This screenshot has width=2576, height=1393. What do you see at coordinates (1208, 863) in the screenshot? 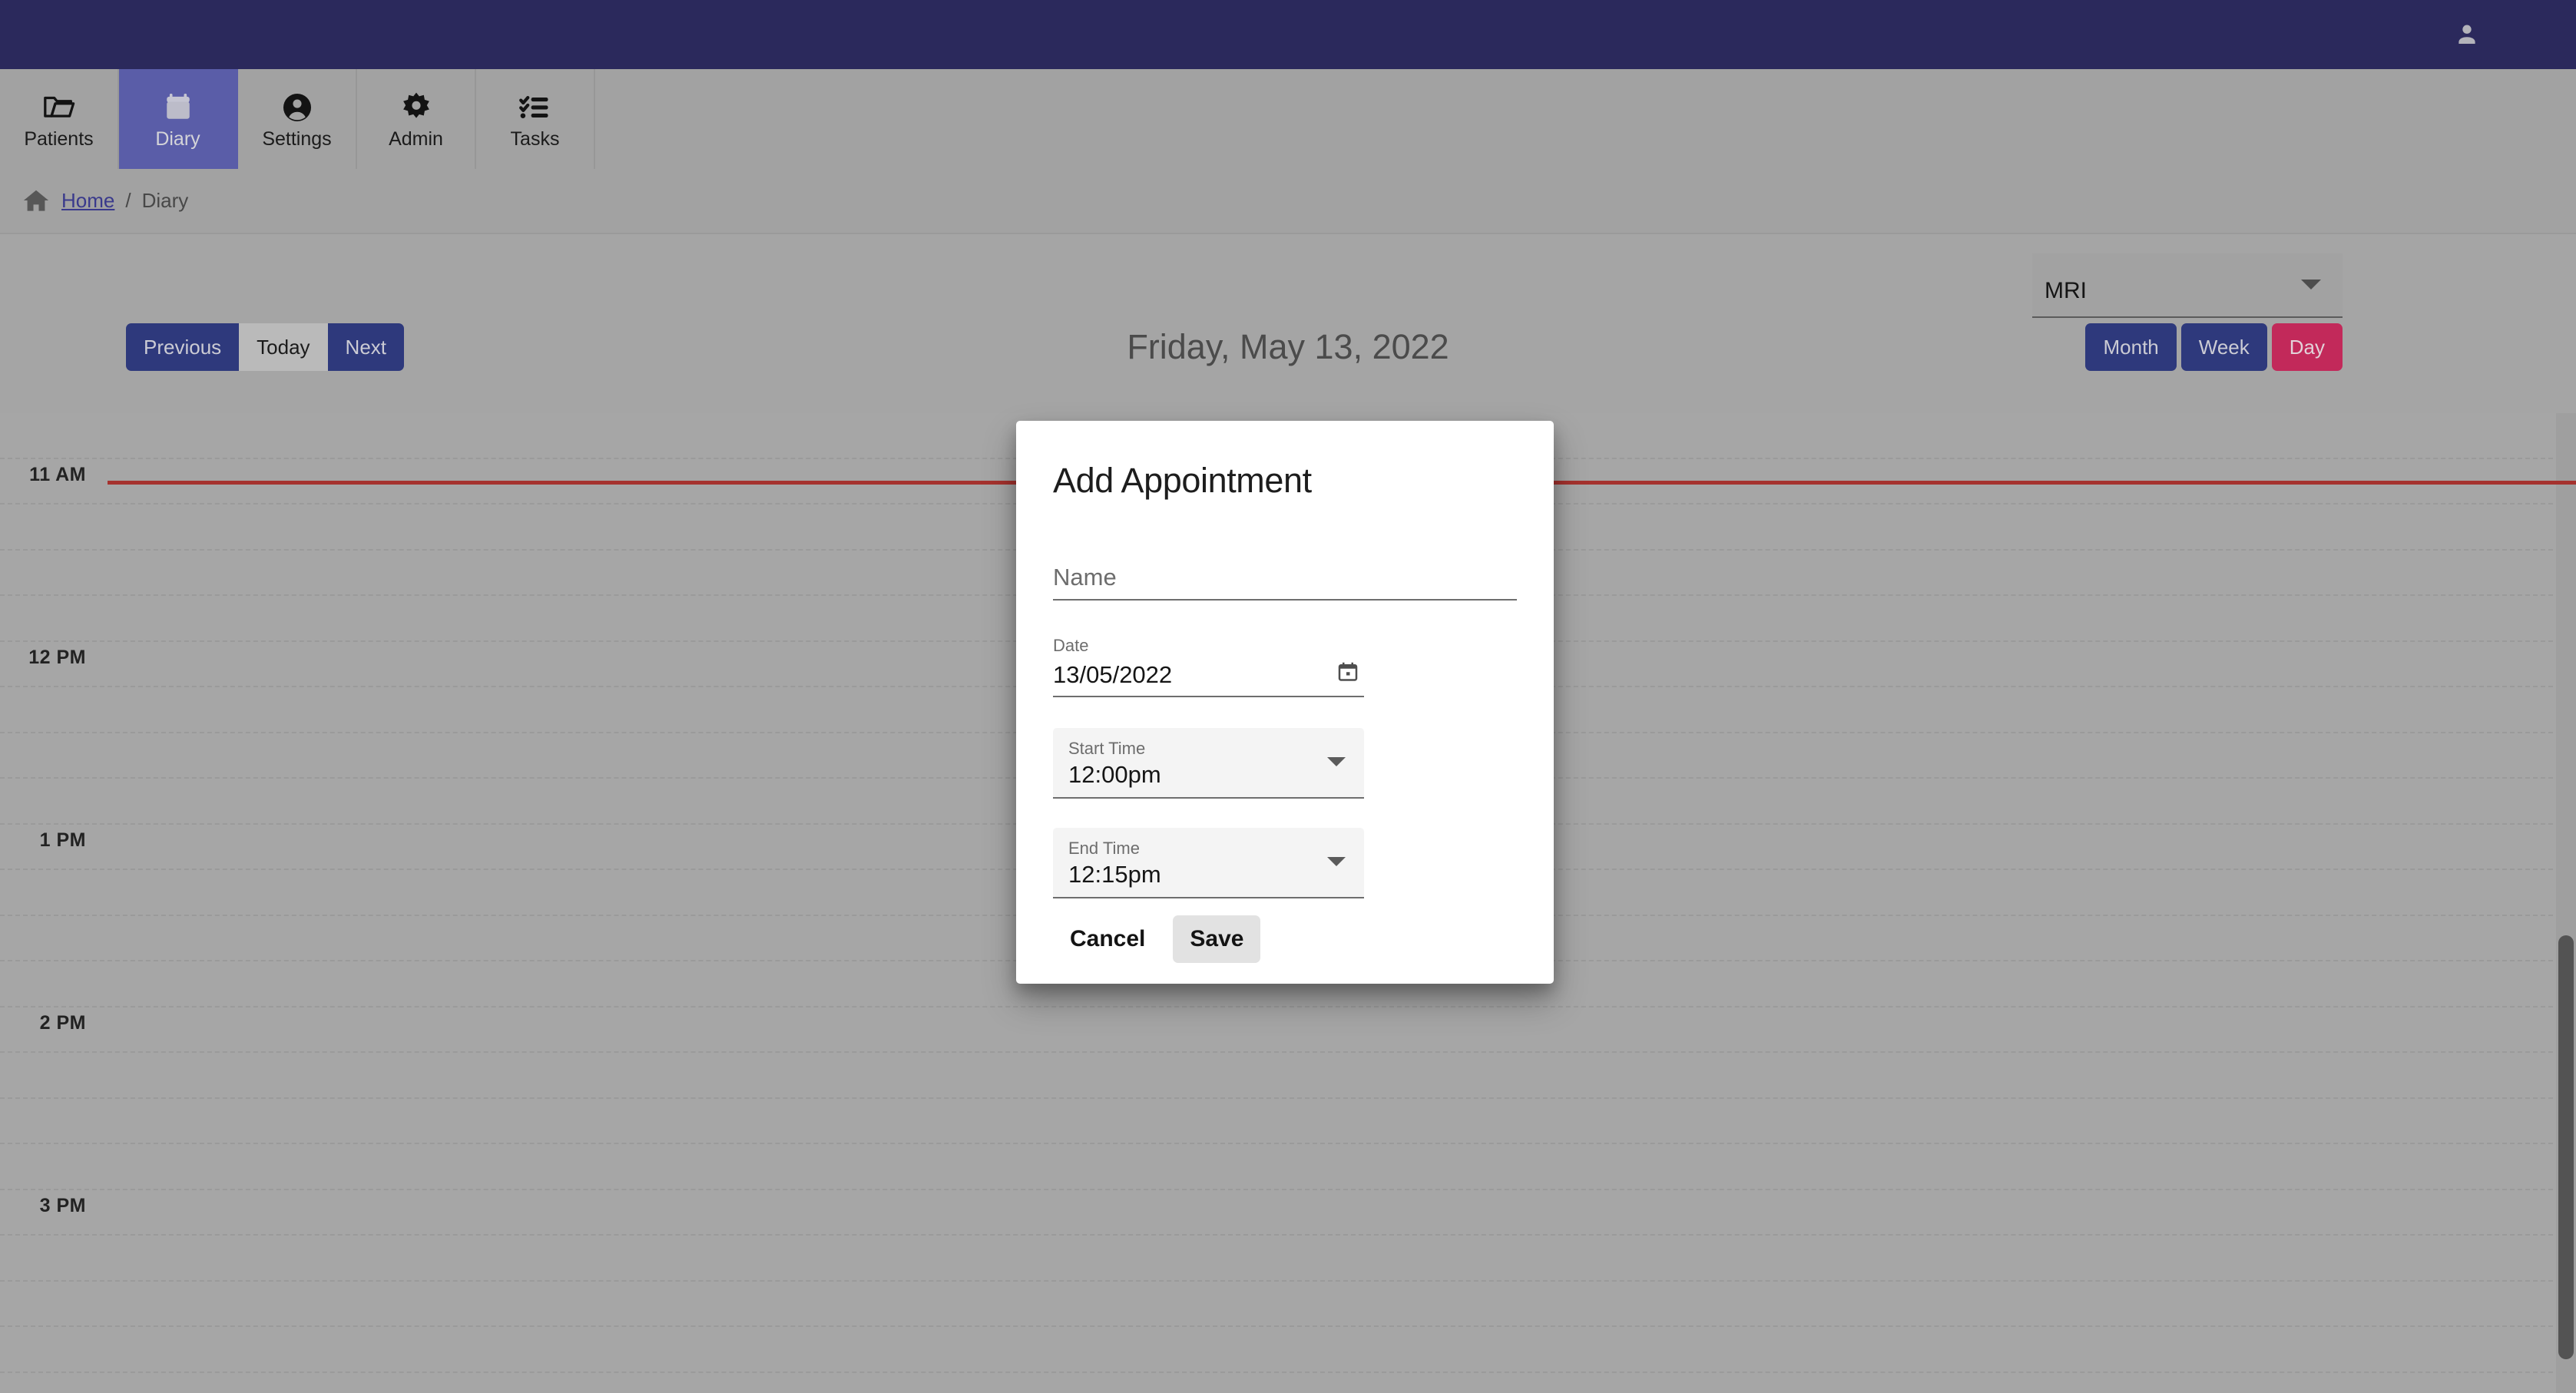
I see `end-time-select: End Time 12:15pm` at bounding box center [1208, 863].